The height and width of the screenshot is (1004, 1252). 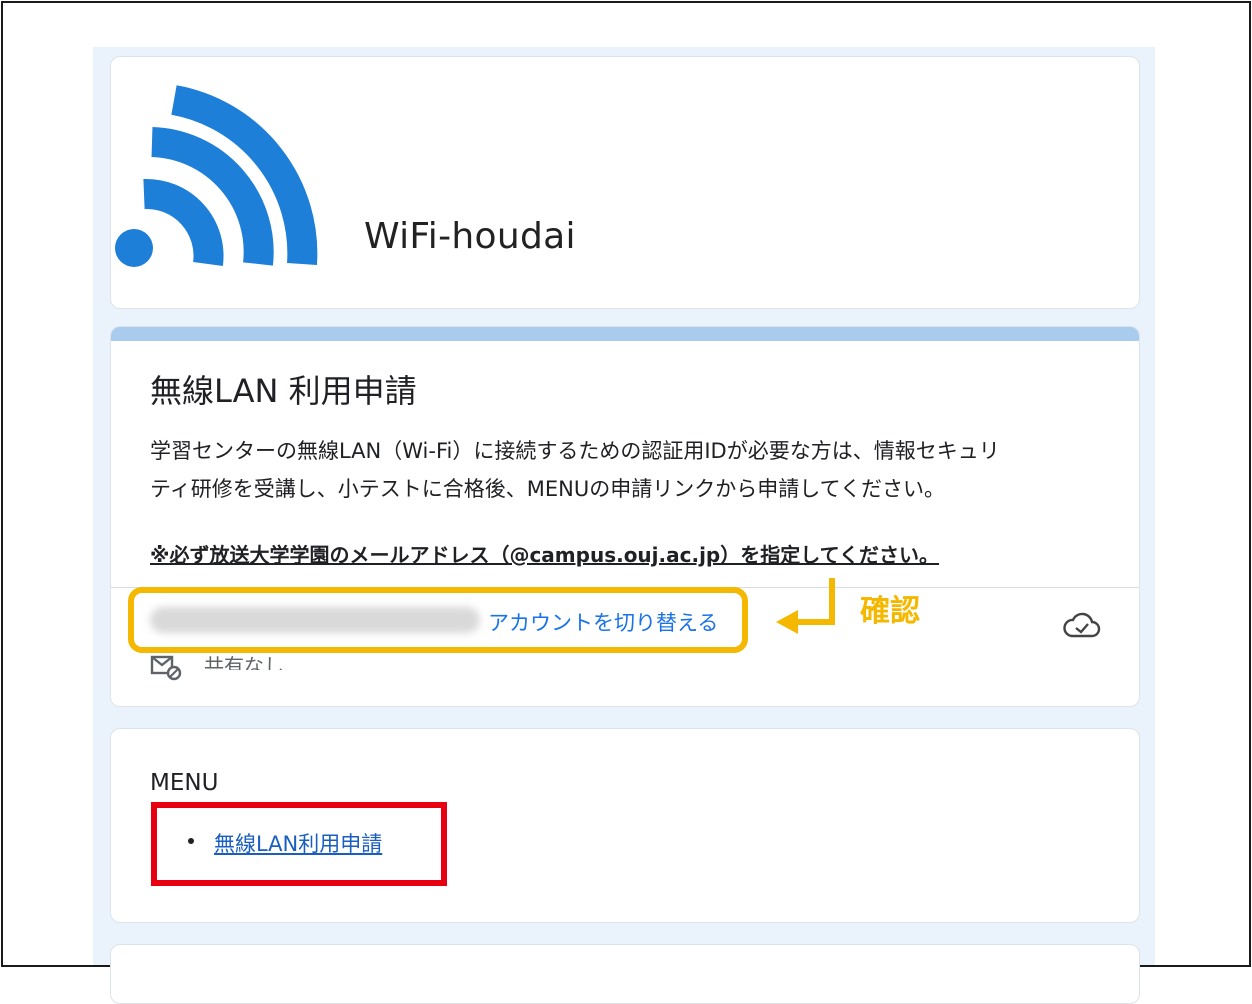 I want to click on sharing-status: 共有なし, so click(x=244, y=662).